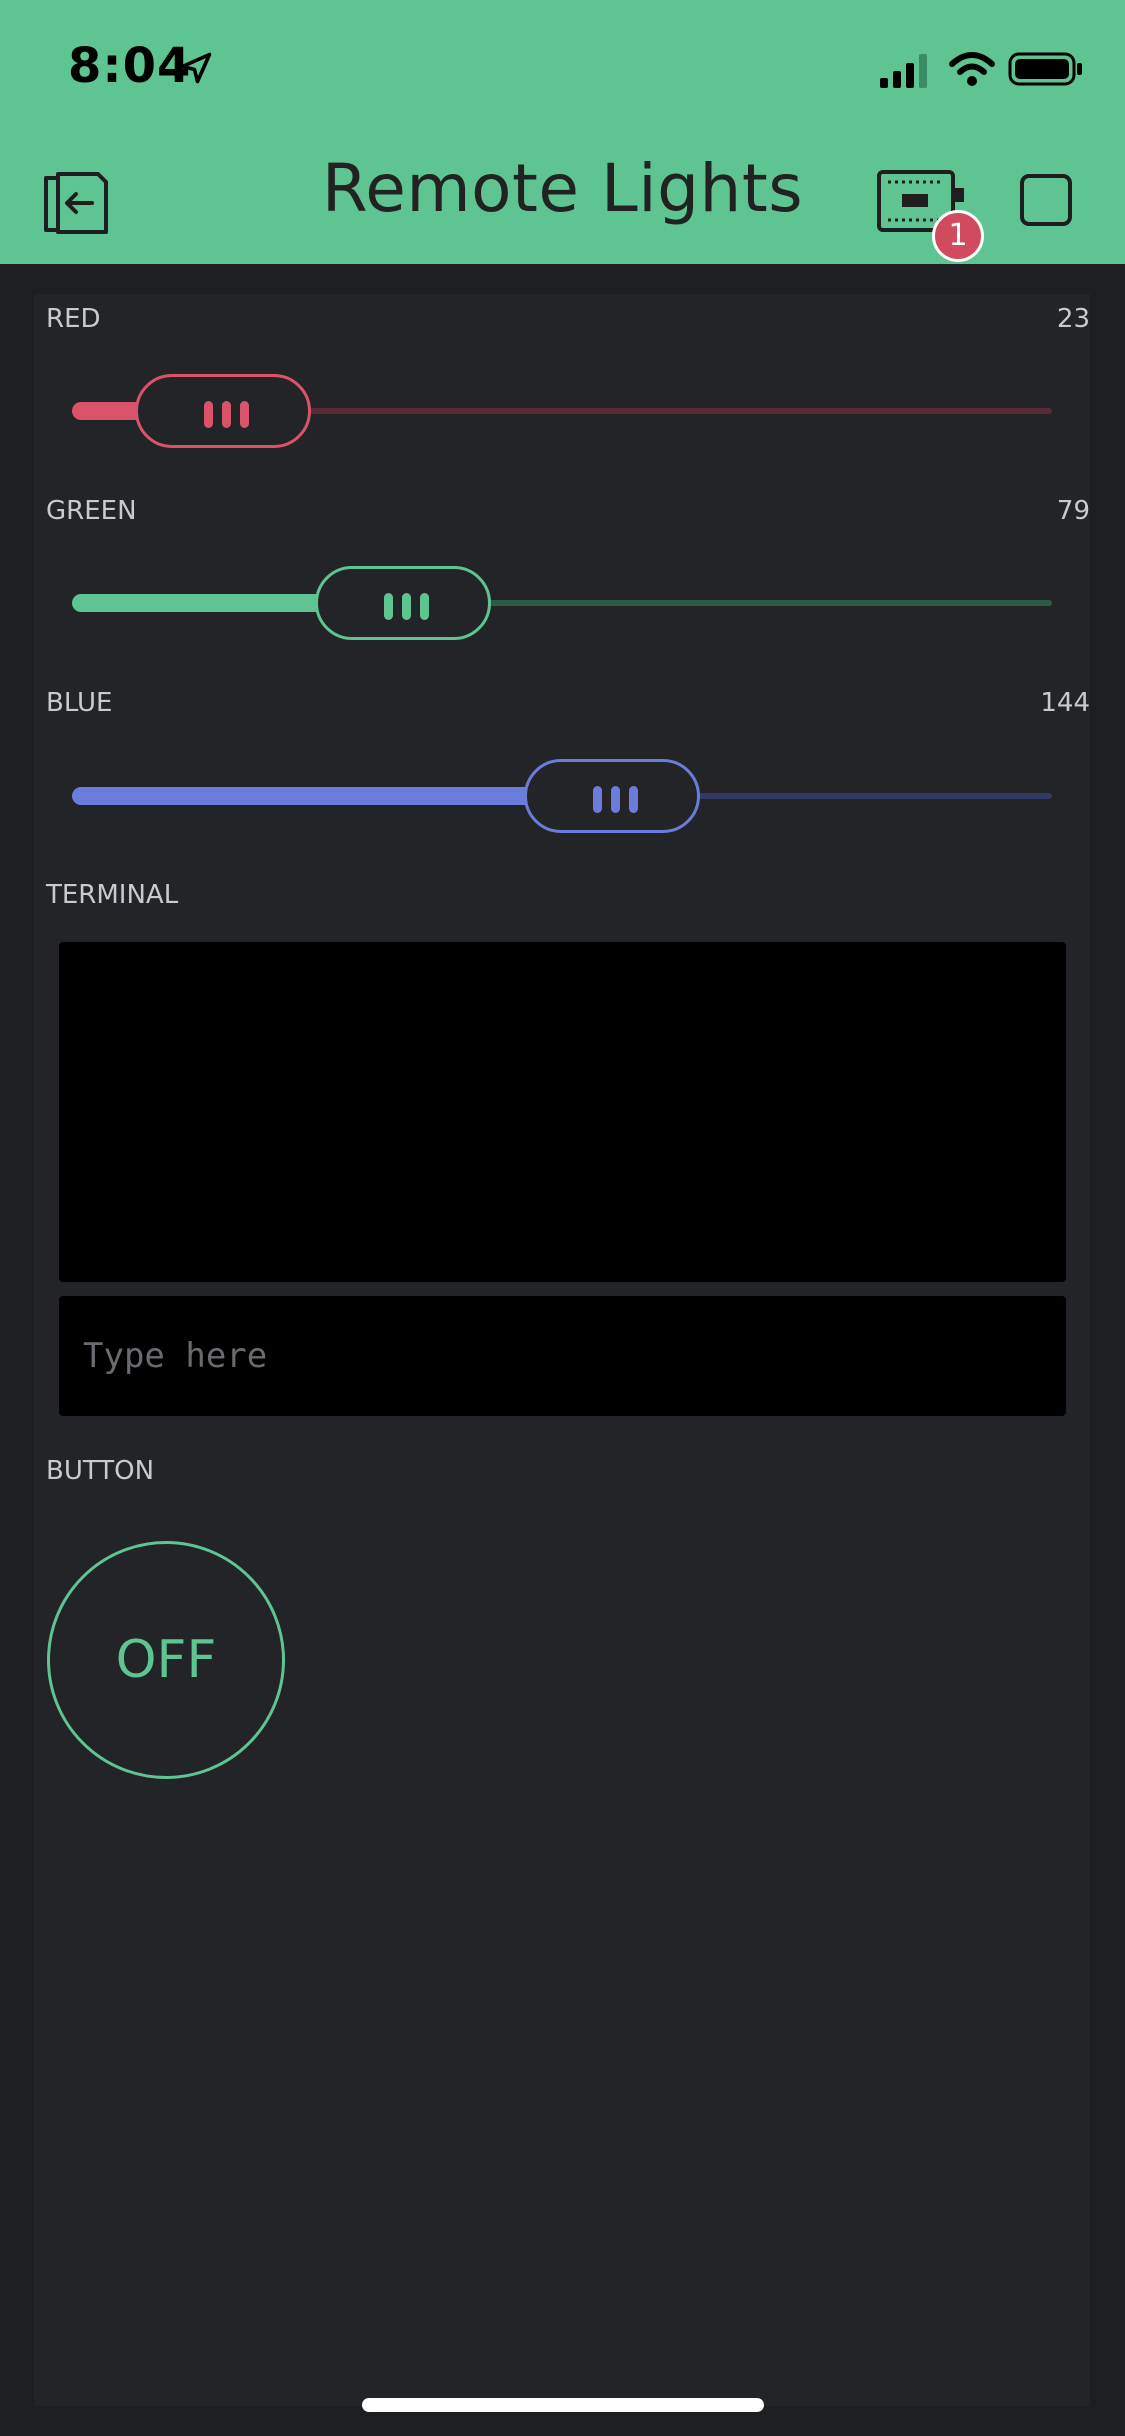 This screenshot has height=2436, width=1125. Describe the element at coordinates (1073, 319) in the screenshot. I see `red-slider-value: 23` at that location.